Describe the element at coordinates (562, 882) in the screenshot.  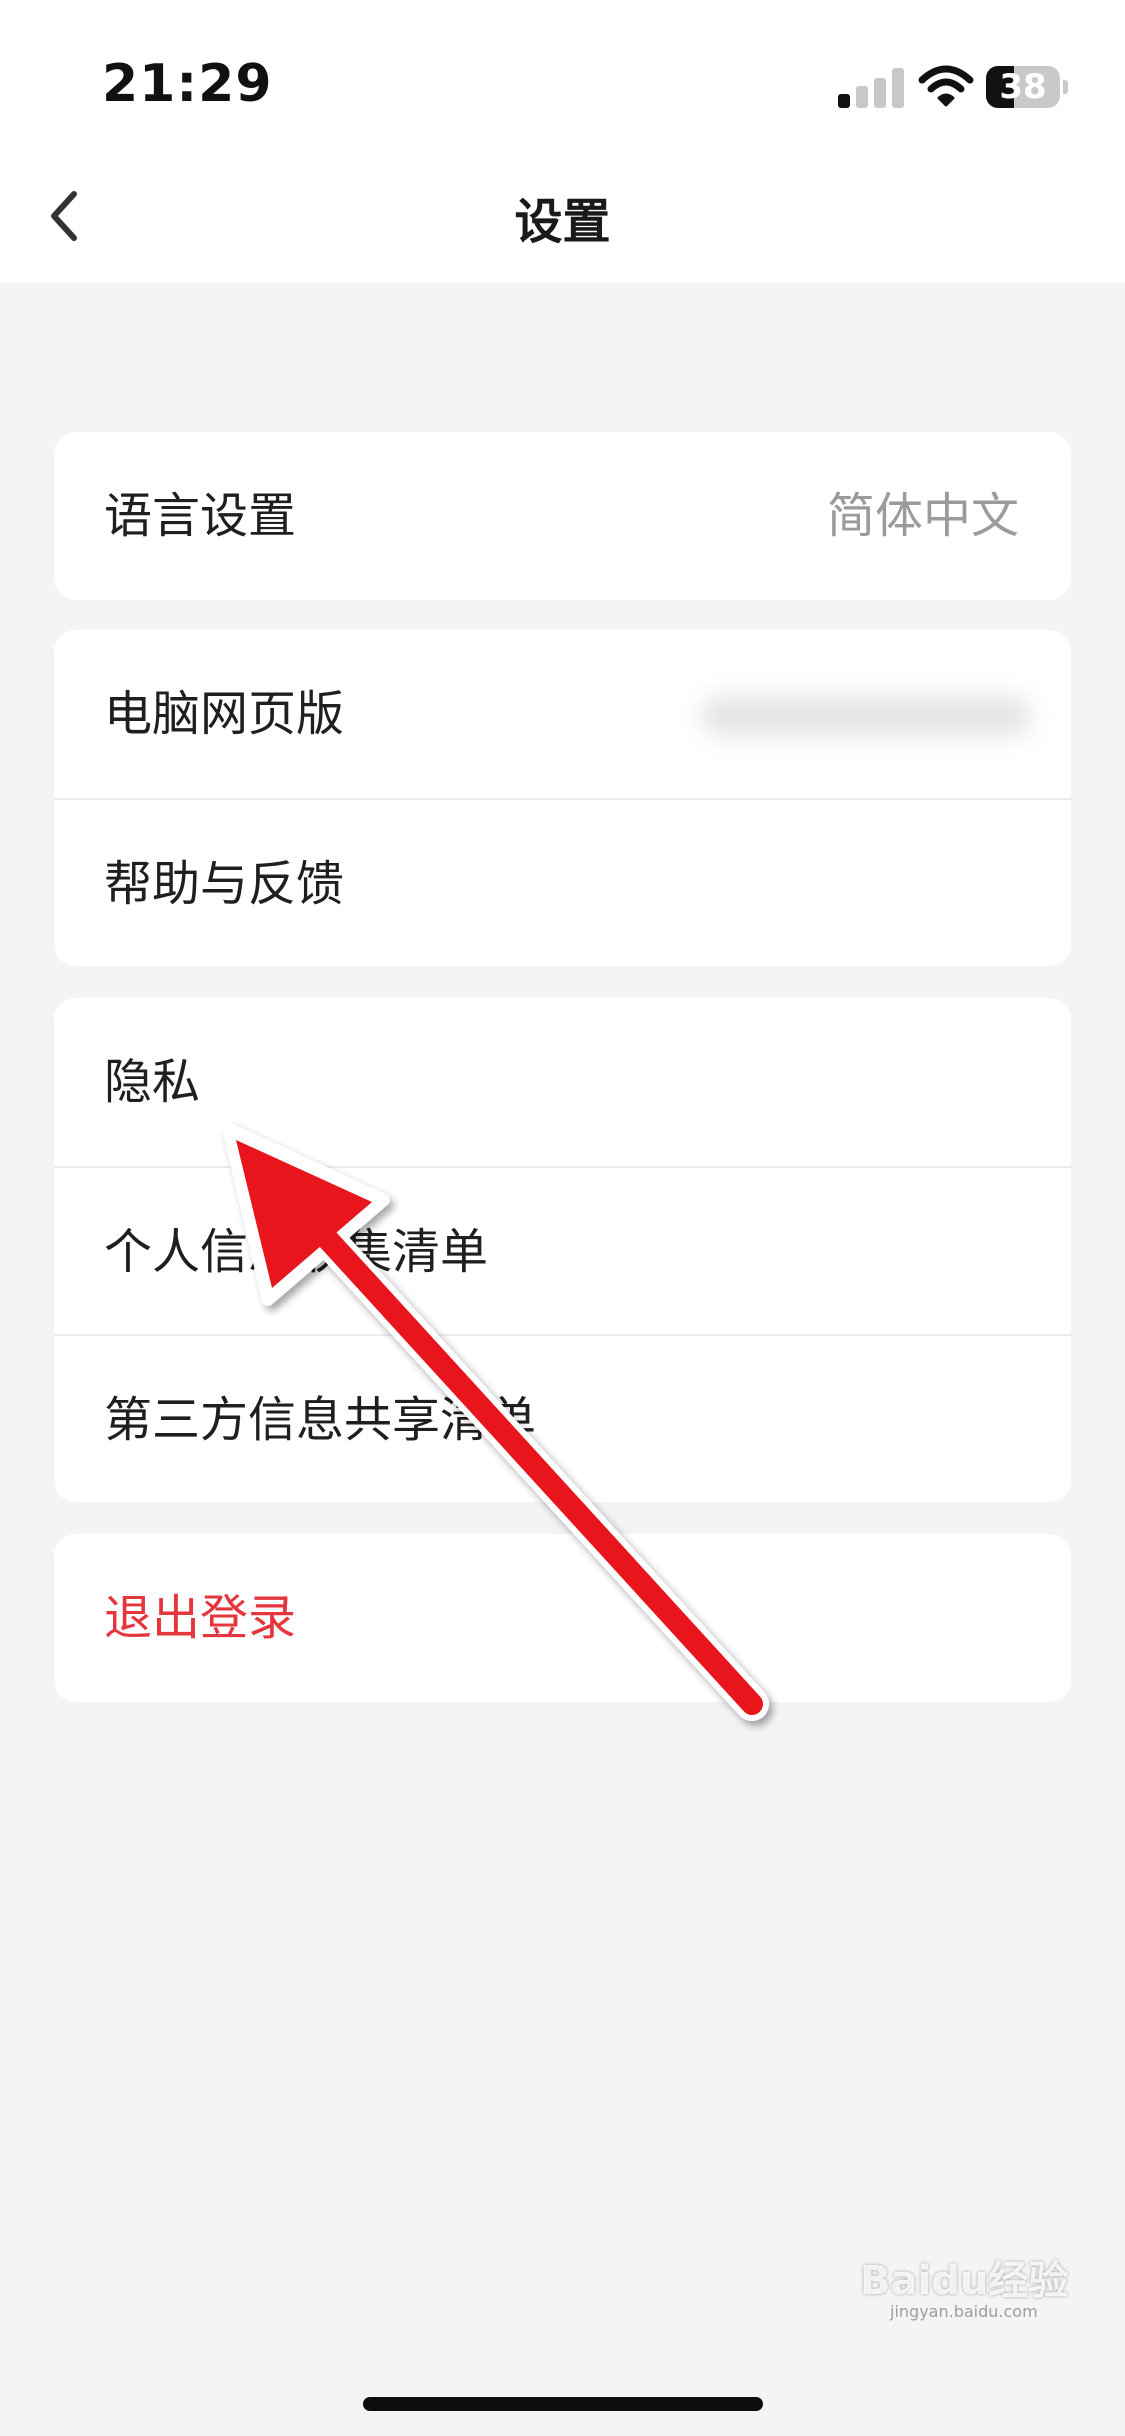
I see `help-feedback-row: 帮助与反馈` at that location.